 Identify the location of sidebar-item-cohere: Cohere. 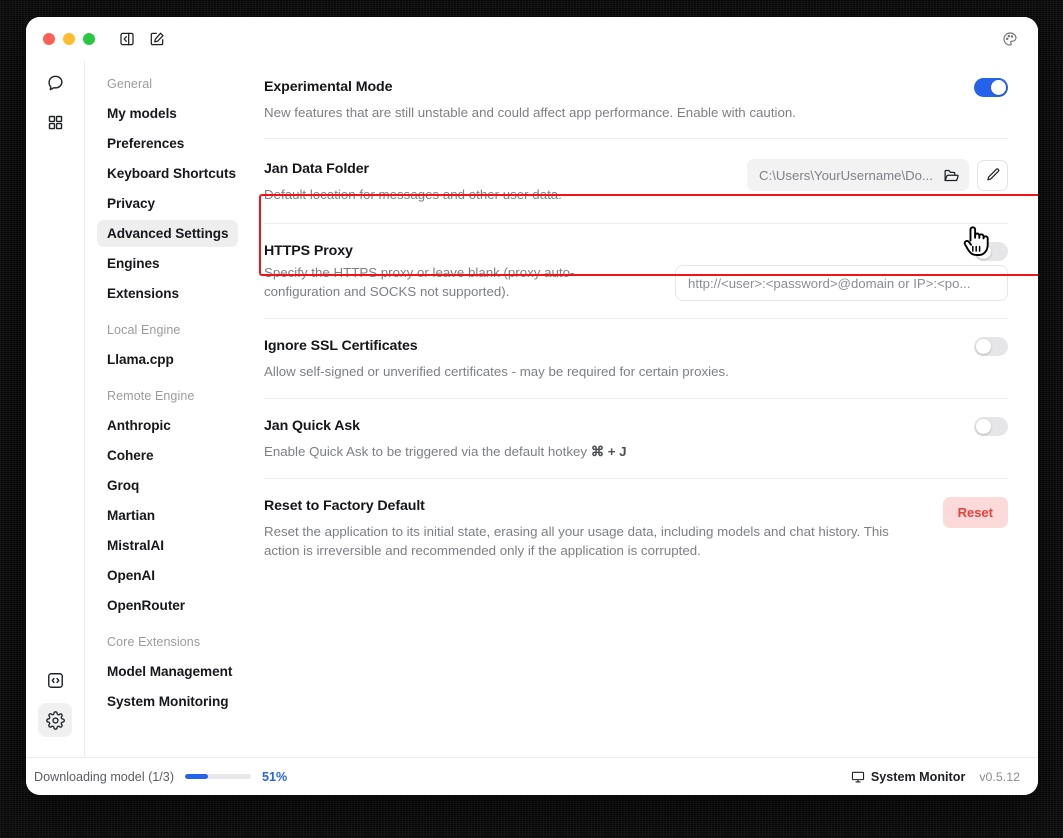
(167, 455).